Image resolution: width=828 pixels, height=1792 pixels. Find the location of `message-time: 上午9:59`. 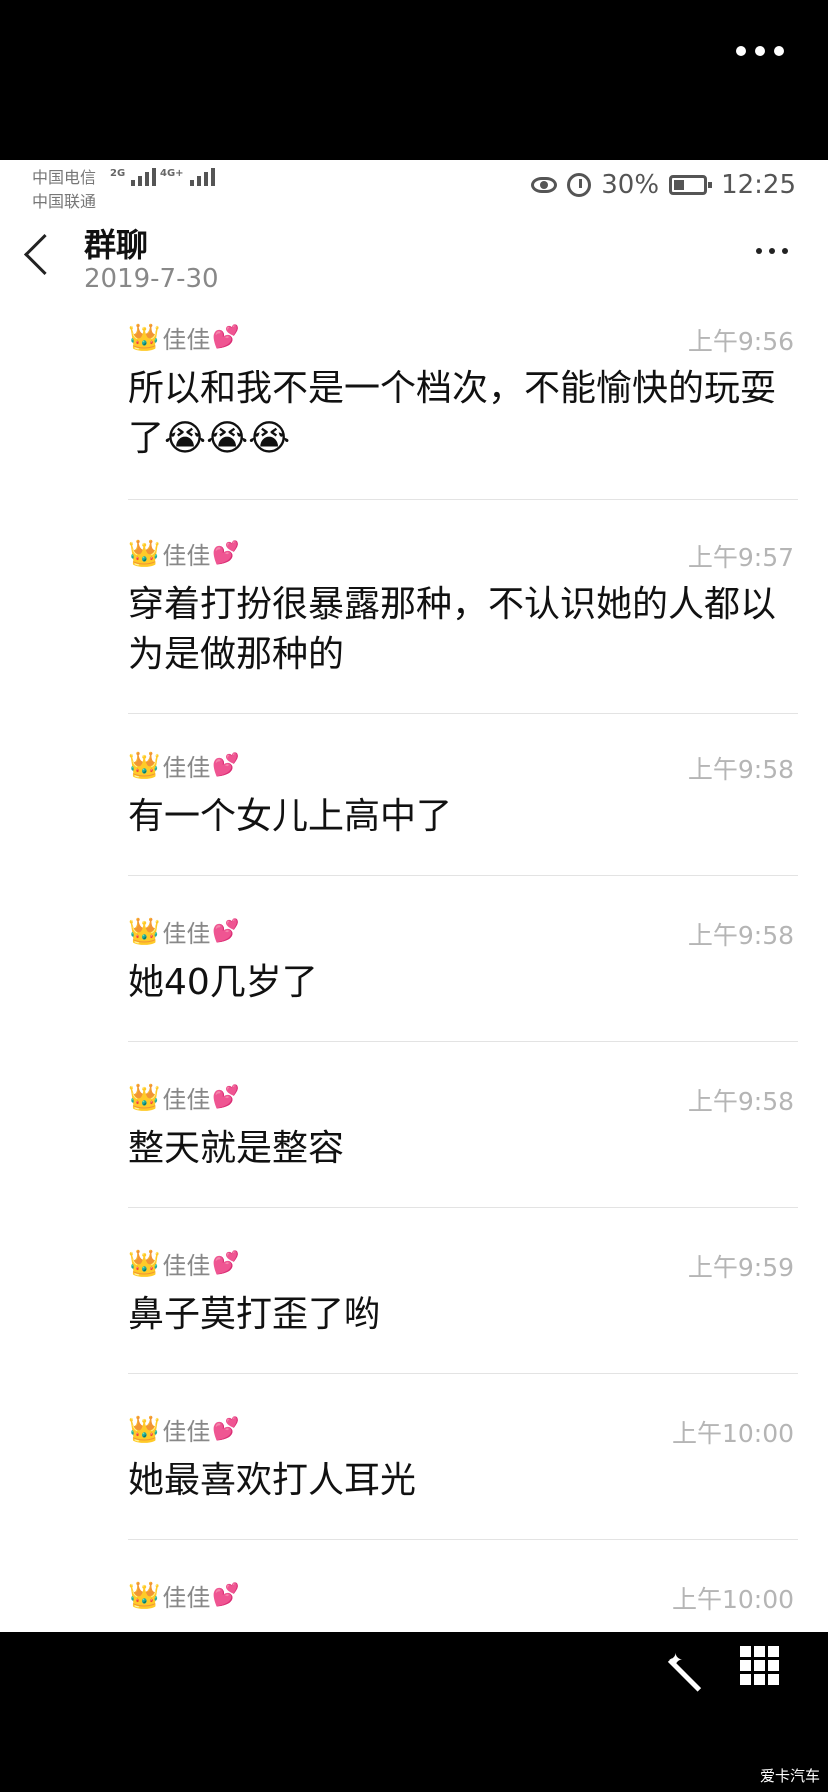

message-time: 上午9:59 is located at coordinates (740, 1267).